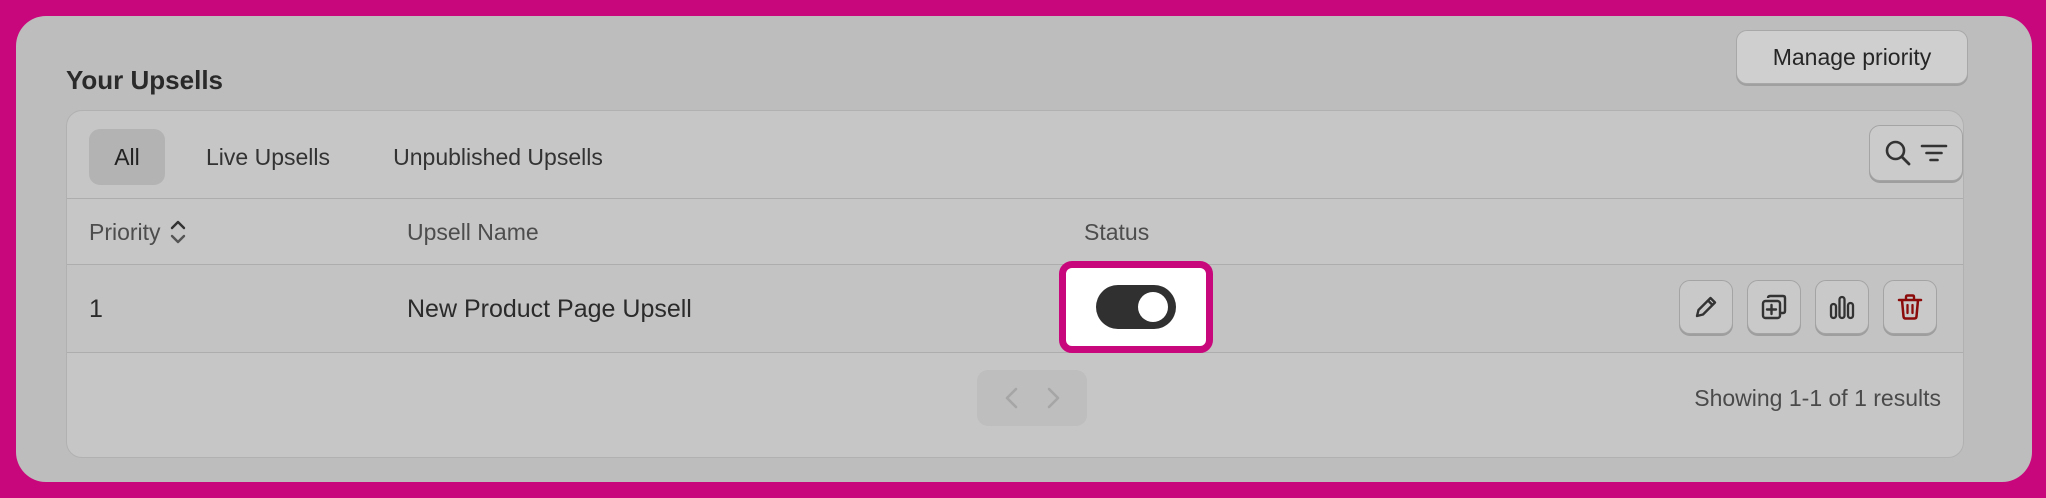 The image size is (2046, 498). I want to click on chevron-right-icon, so click(1053, 398).